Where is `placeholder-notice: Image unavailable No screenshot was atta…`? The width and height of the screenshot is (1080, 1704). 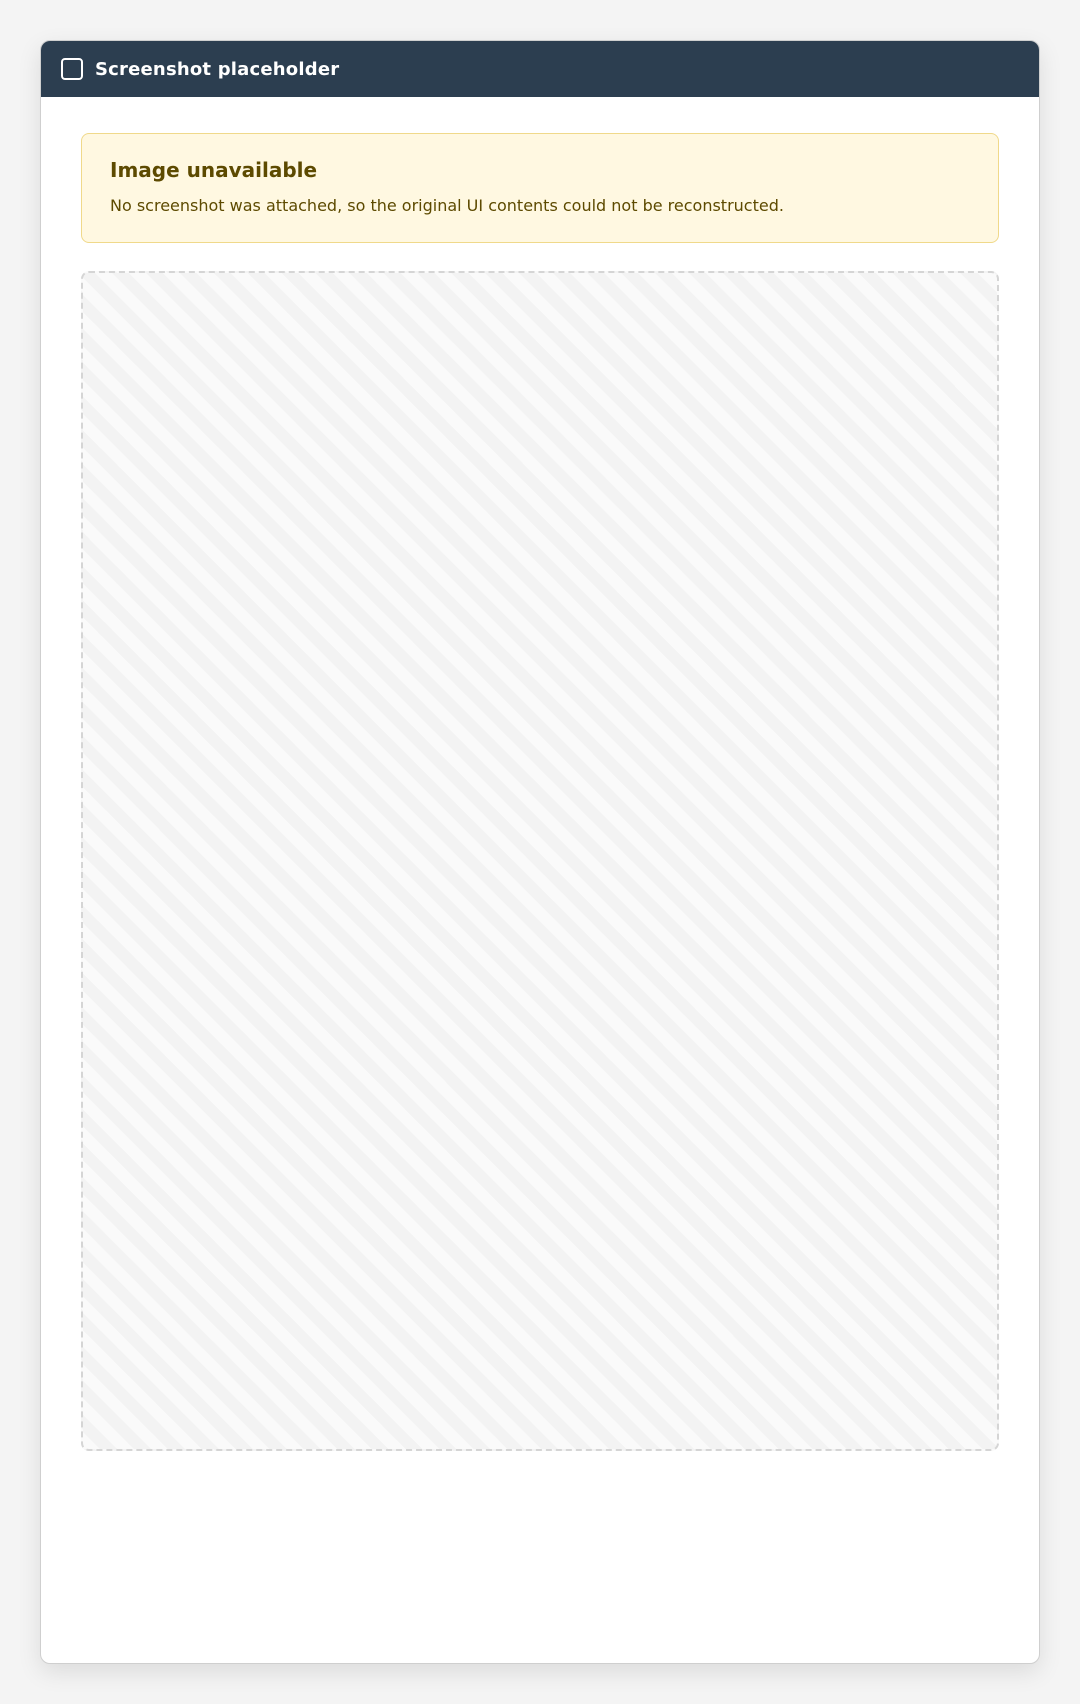
placeholder-notice: Image unavailable No screenshot was atta… is located at coordinates (540, 188).